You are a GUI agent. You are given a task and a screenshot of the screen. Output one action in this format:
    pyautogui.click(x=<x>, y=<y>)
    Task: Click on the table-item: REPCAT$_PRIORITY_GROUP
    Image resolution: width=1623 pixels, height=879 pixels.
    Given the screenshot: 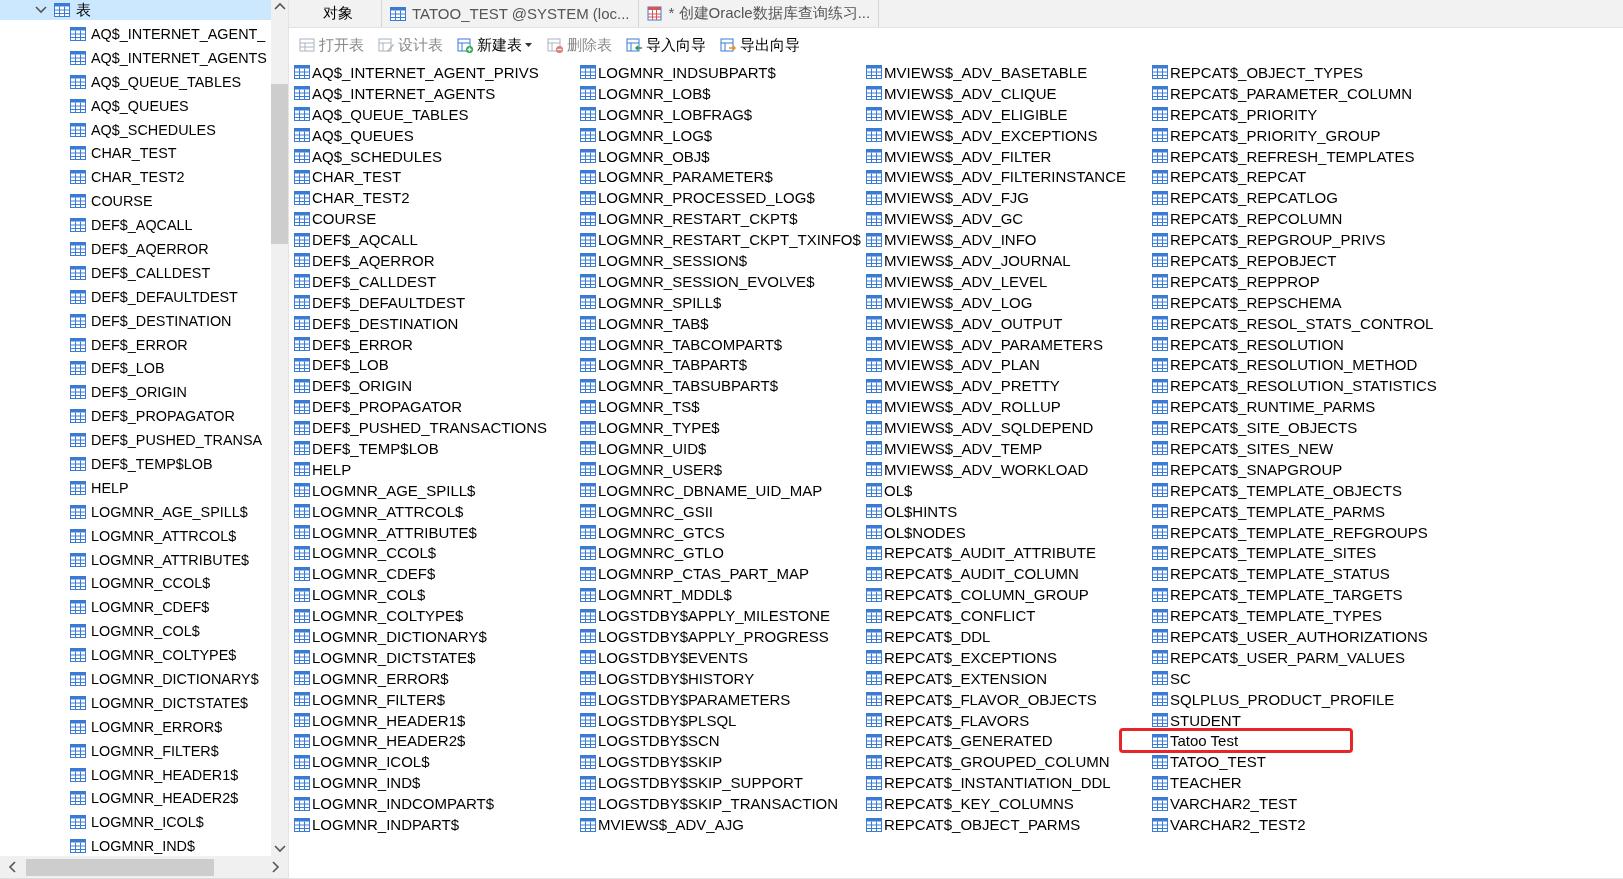 What is the action you would take?
    pyautogui.click(x=1295, y=135)
    